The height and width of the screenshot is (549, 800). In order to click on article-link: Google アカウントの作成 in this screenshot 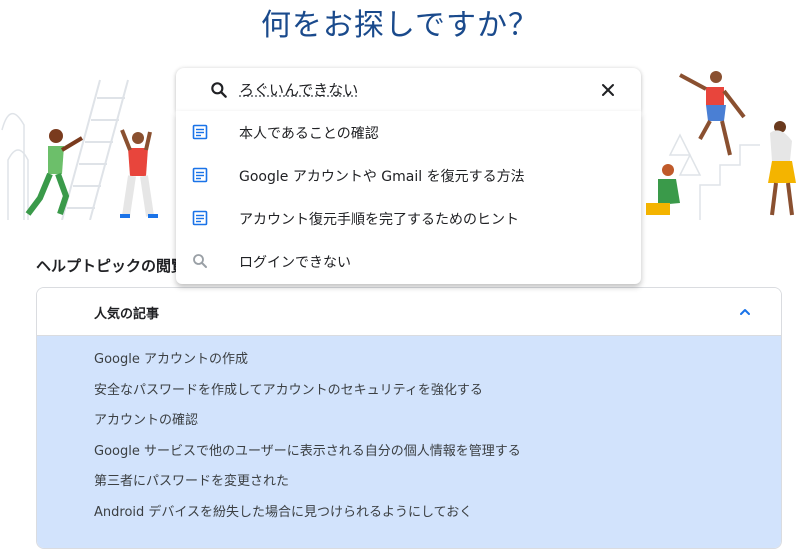, I will do `click(437, 360)`.